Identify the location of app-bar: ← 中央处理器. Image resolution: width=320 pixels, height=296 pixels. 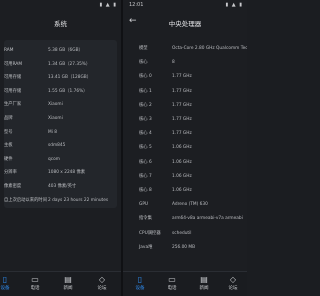
(185, 23).